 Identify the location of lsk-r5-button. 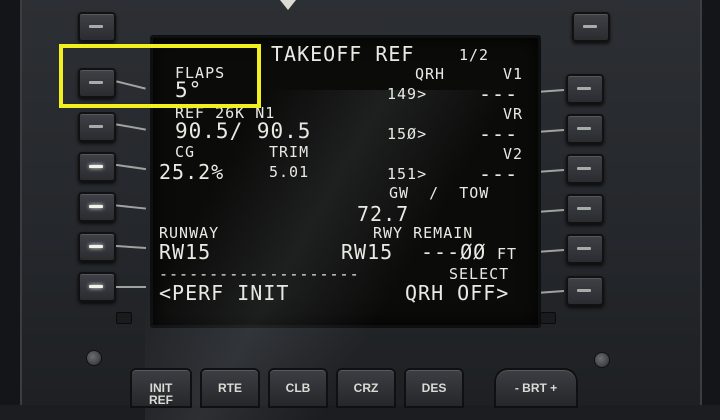
(585, 249).